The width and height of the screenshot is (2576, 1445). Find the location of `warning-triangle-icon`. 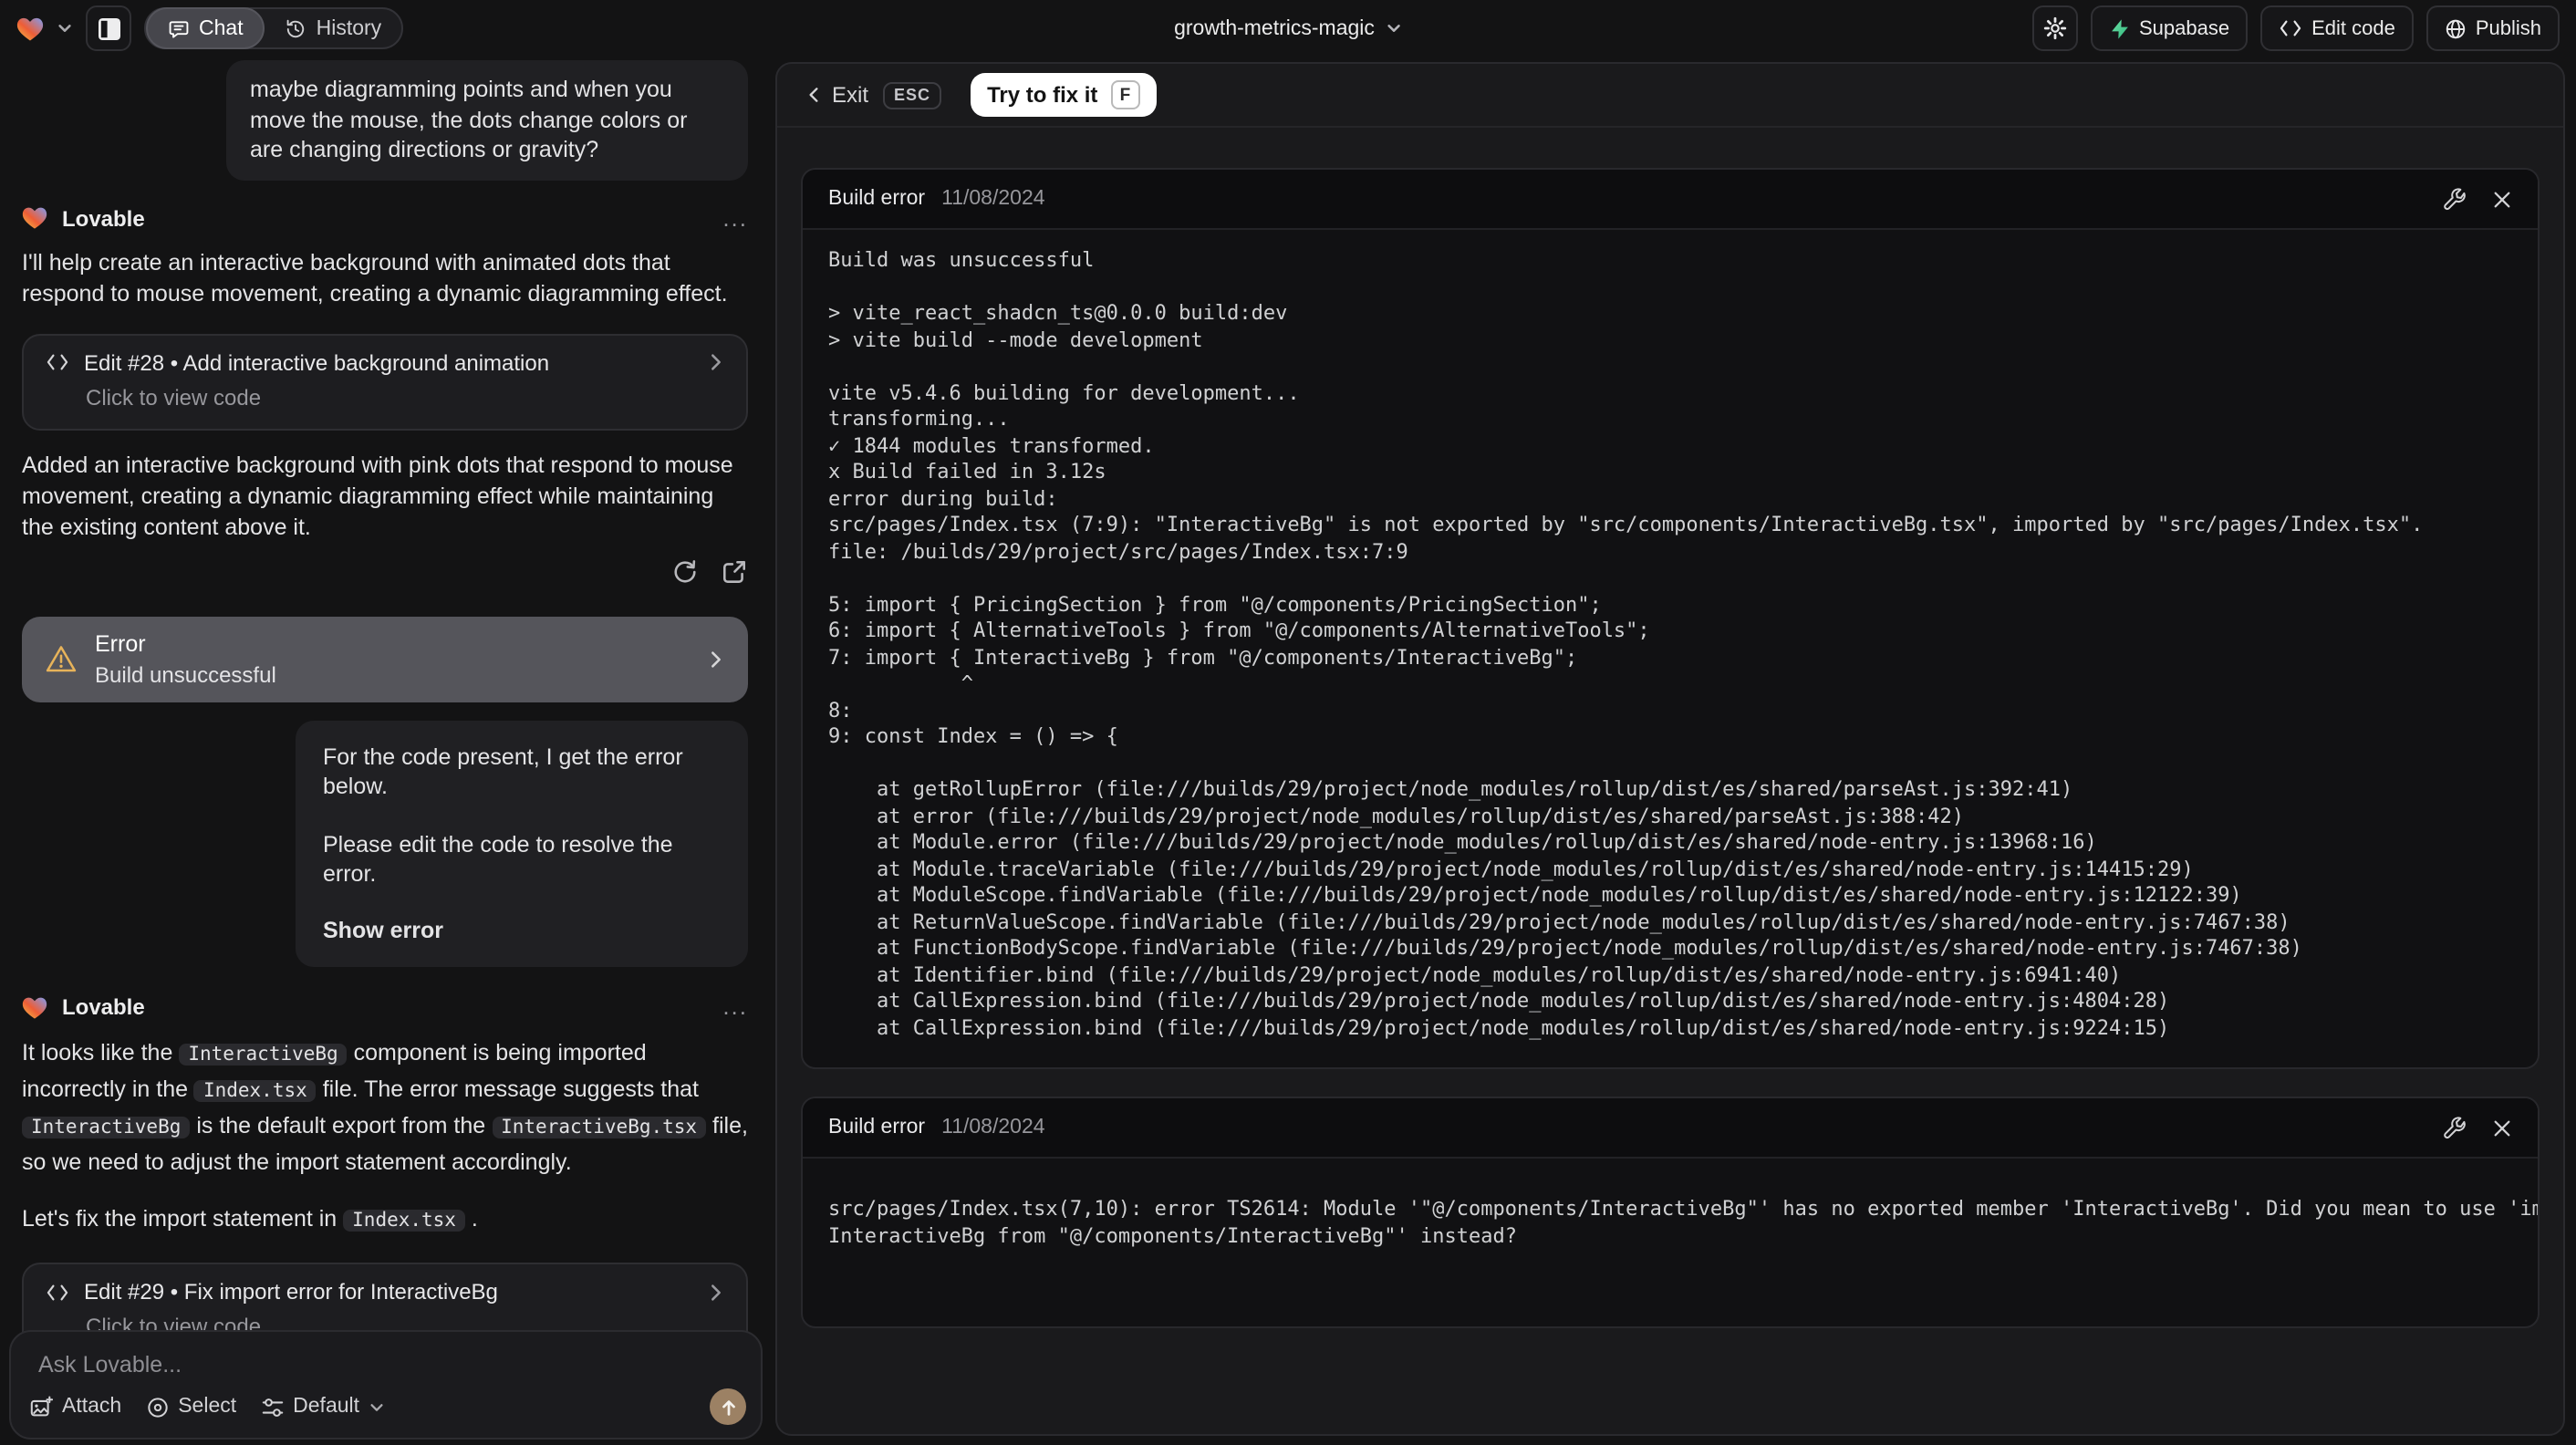

warning-triangle-icon is located at coordinates (61, 659).